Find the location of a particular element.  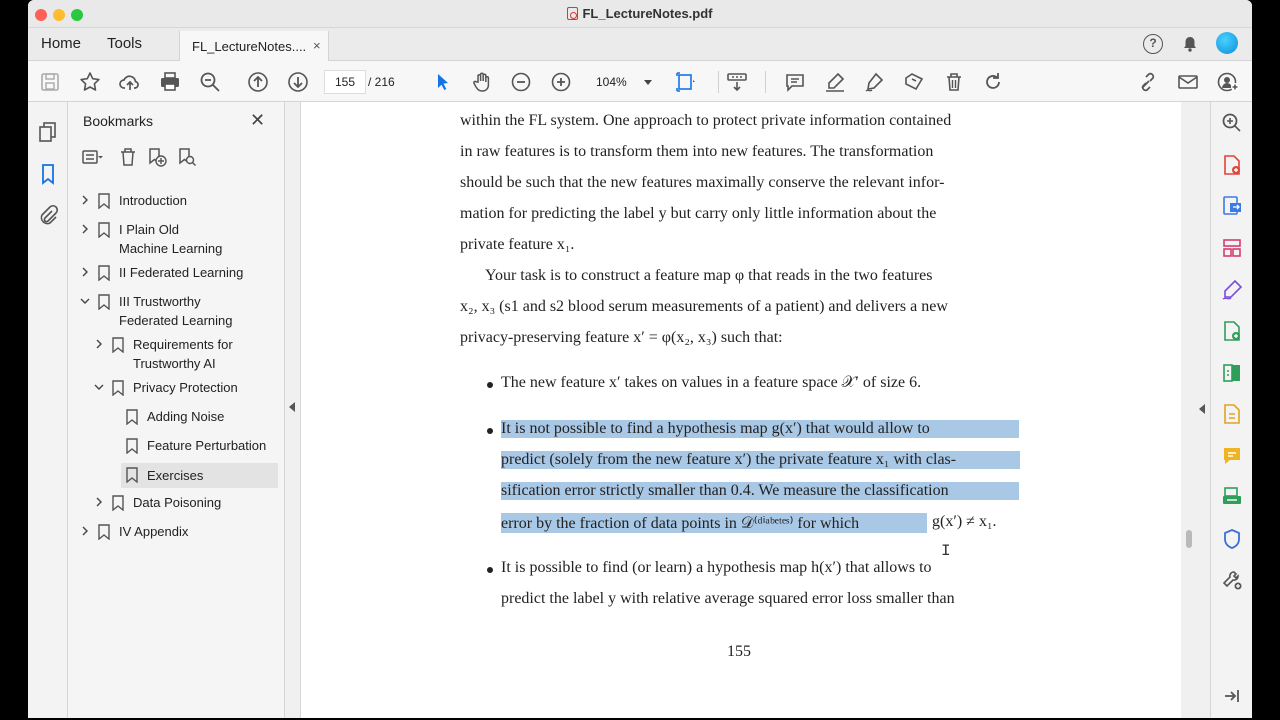

page-total-label: / 216 is located at coordinates (381, 82).